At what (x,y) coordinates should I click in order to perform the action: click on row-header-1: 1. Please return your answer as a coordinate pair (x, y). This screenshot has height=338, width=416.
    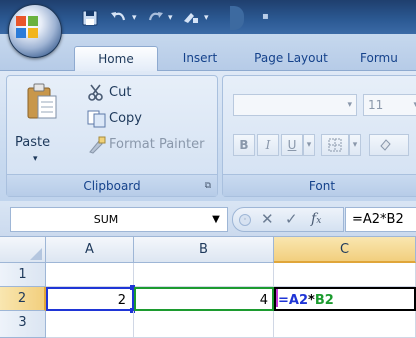
    Looking at the image, I should click on (23, 275).